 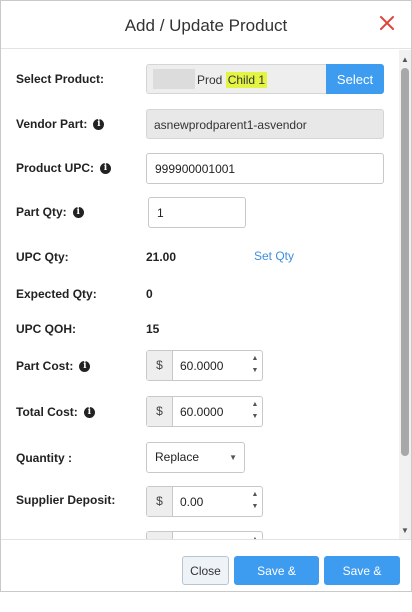 I want to click on upc-qty-label-text: UPC Qty:, so click(x=42, y=257).